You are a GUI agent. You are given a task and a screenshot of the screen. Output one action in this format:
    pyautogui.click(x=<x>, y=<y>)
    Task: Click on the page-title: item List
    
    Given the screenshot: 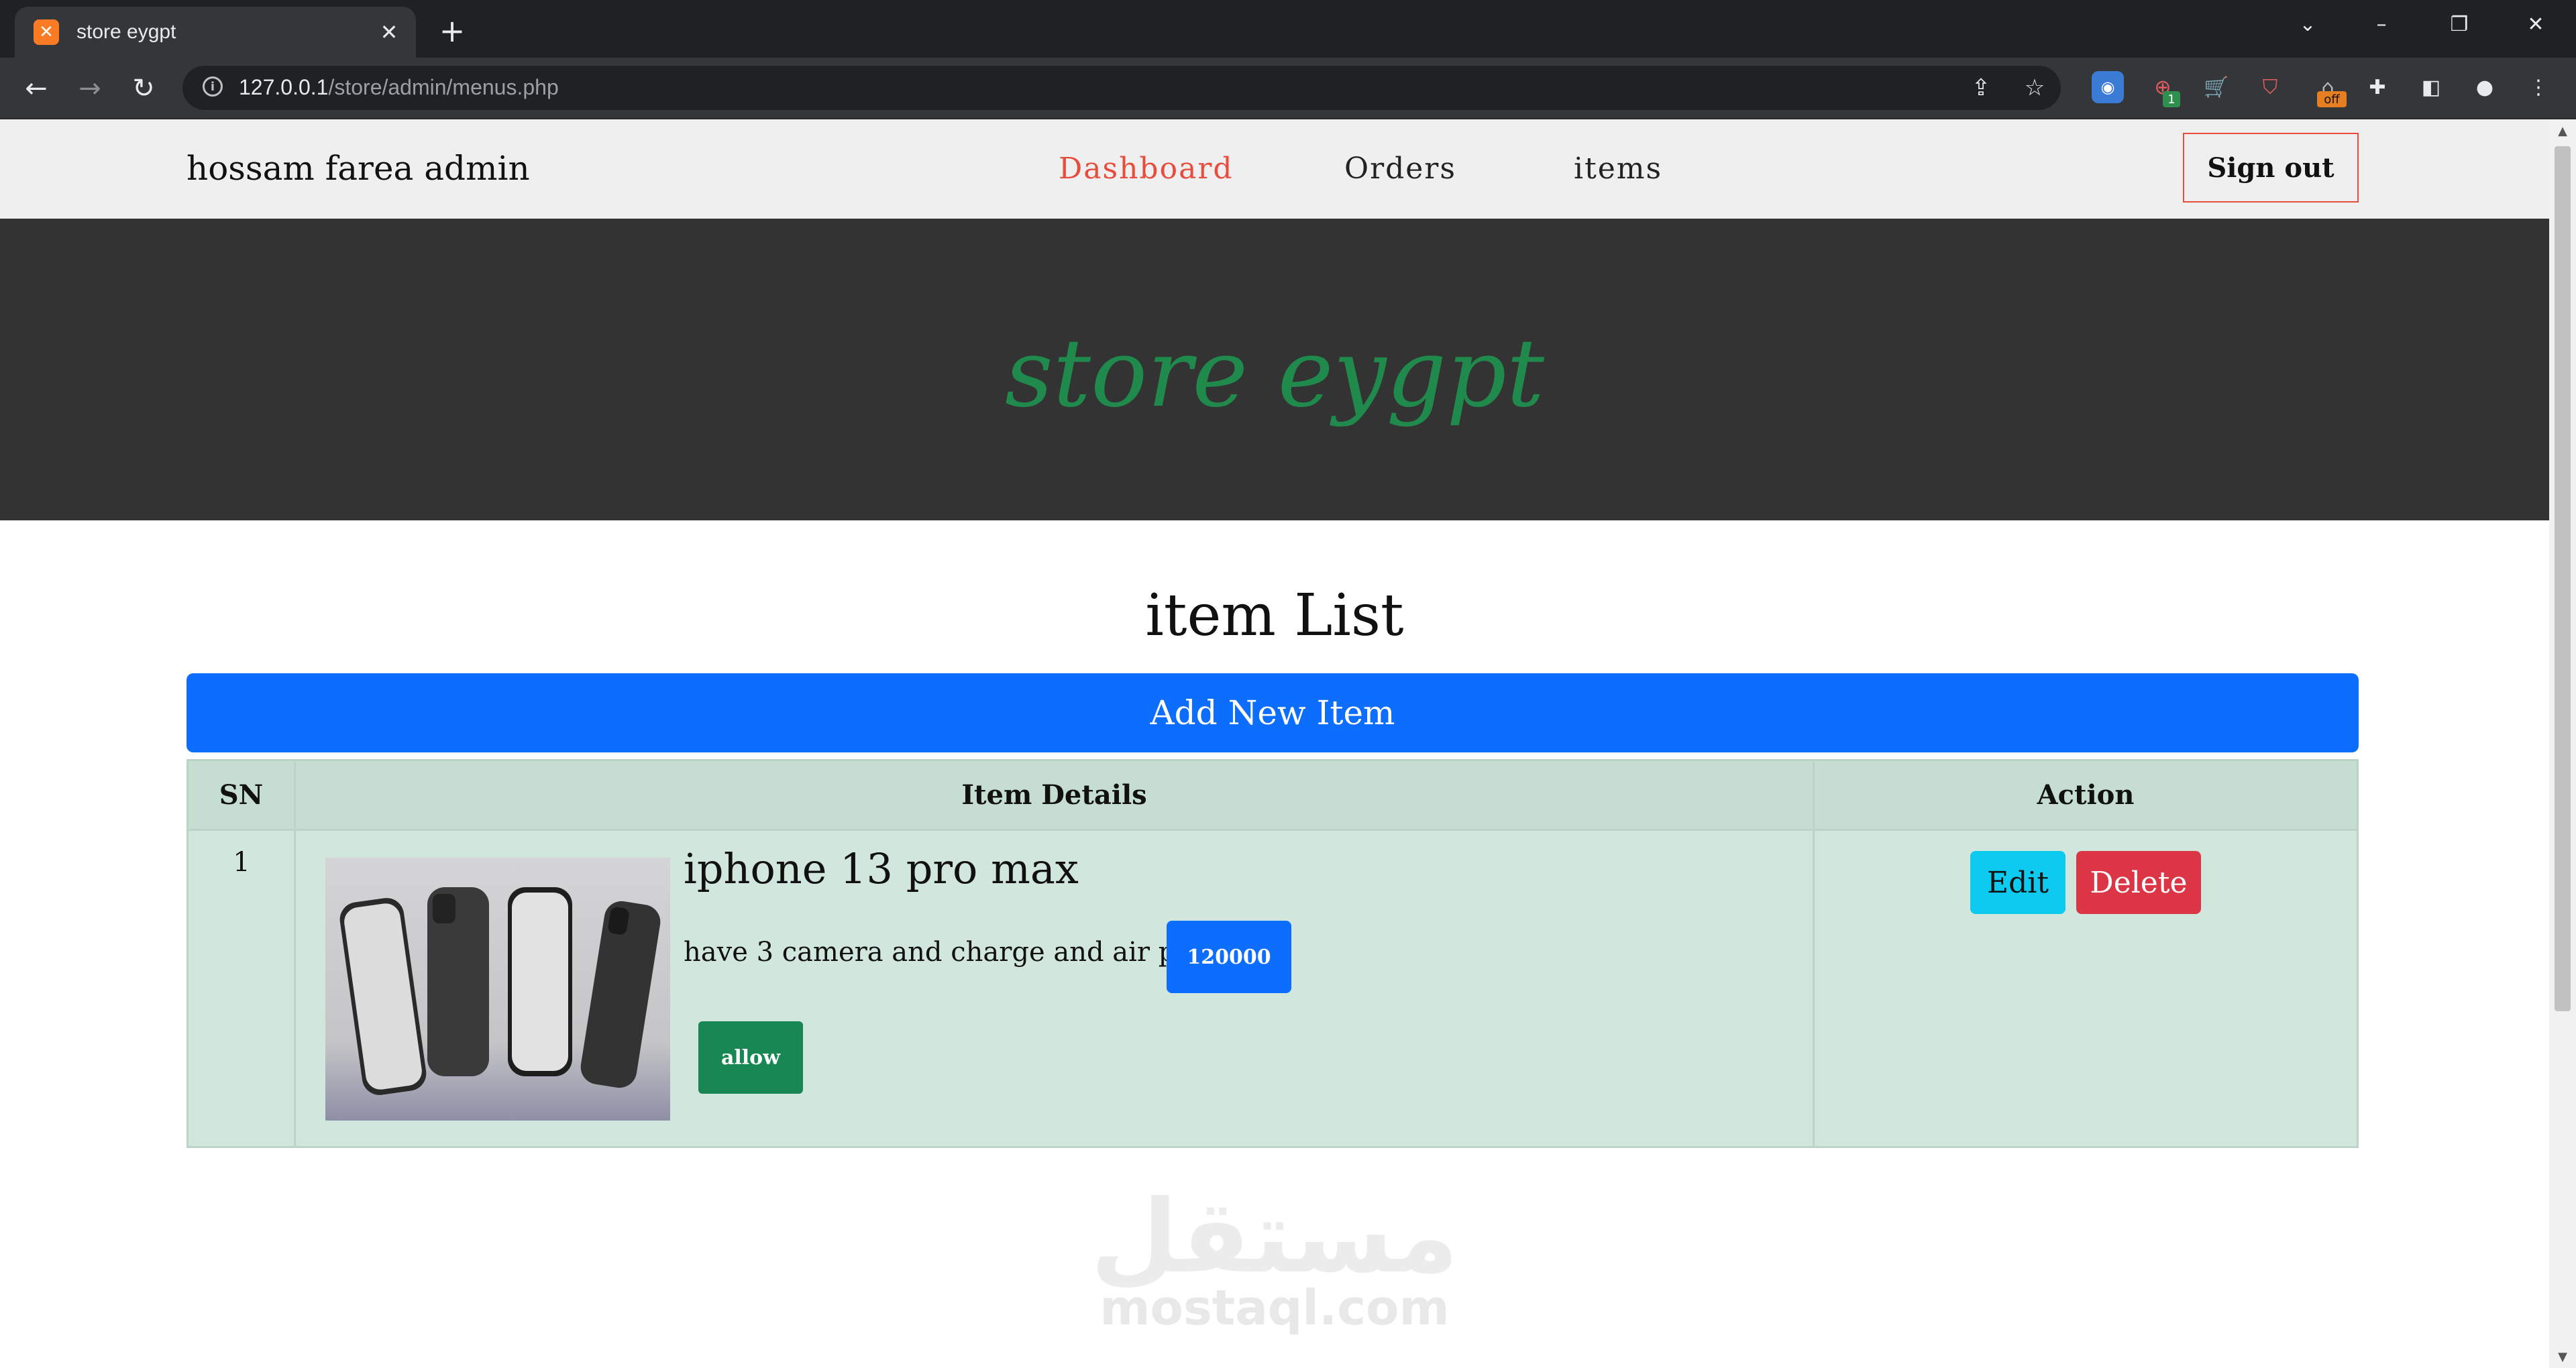 What is the action you would take?
    pyautogui.click(x=1274, y=615)
    